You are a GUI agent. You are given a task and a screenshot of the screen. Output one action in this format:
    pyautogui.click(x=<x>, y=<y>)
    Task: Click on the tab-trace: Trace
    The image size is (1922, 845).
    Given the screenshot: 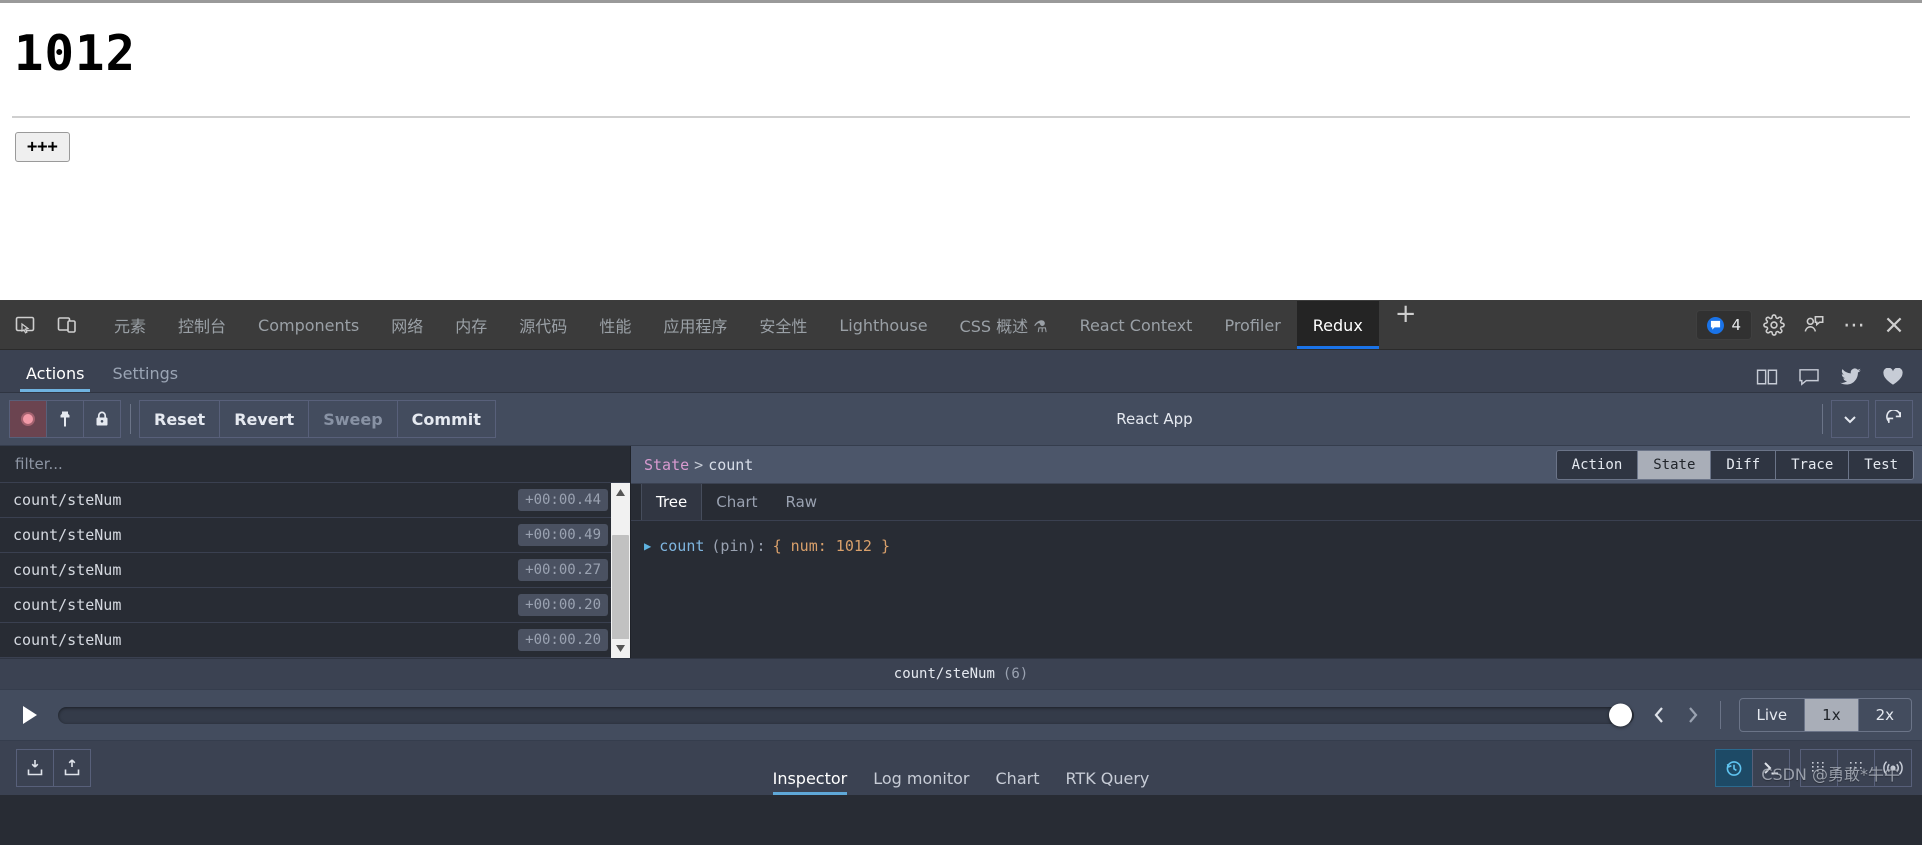 What is the action you would take?
    pyautogui.click(x=1813, y=464)
    